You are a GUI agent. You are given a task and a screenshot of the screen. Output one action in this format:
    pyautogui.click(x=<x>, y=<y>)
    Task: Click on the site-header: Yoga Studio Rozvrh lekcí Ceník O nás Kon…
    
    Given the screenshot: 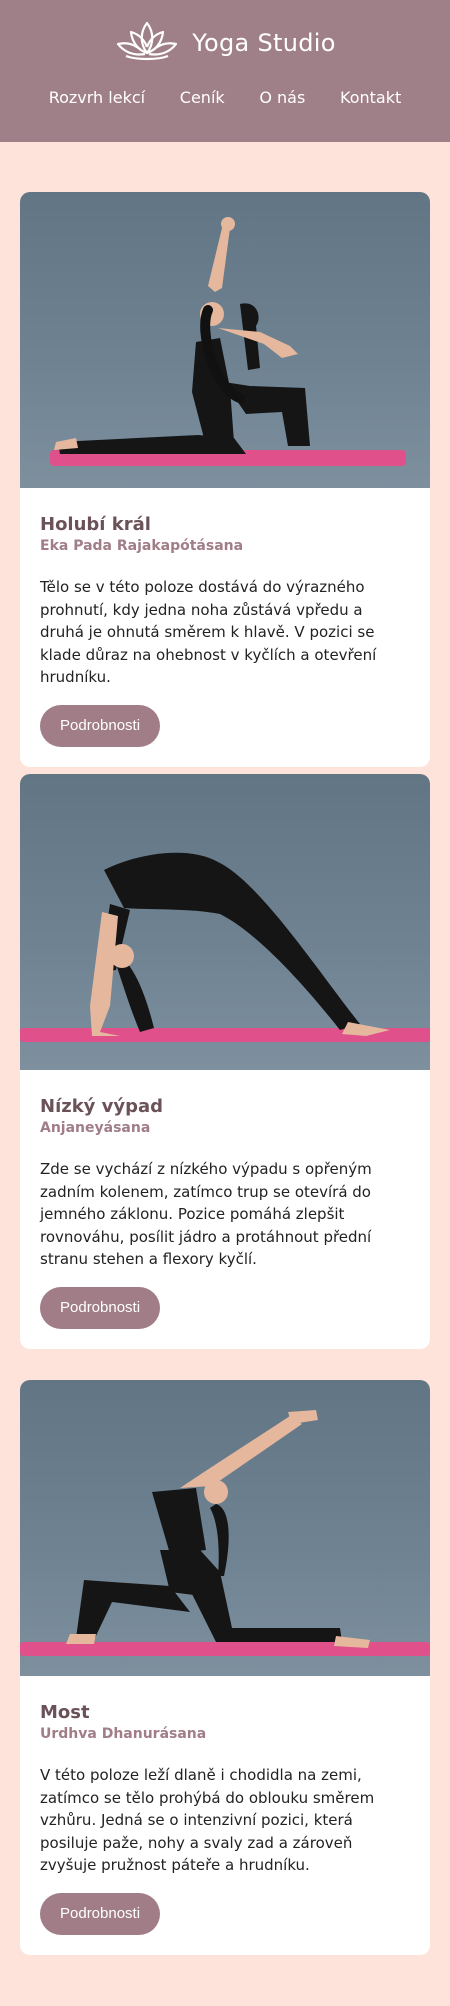 What is the action you would take?
    pyautogui.click(x=225, y=71)
    